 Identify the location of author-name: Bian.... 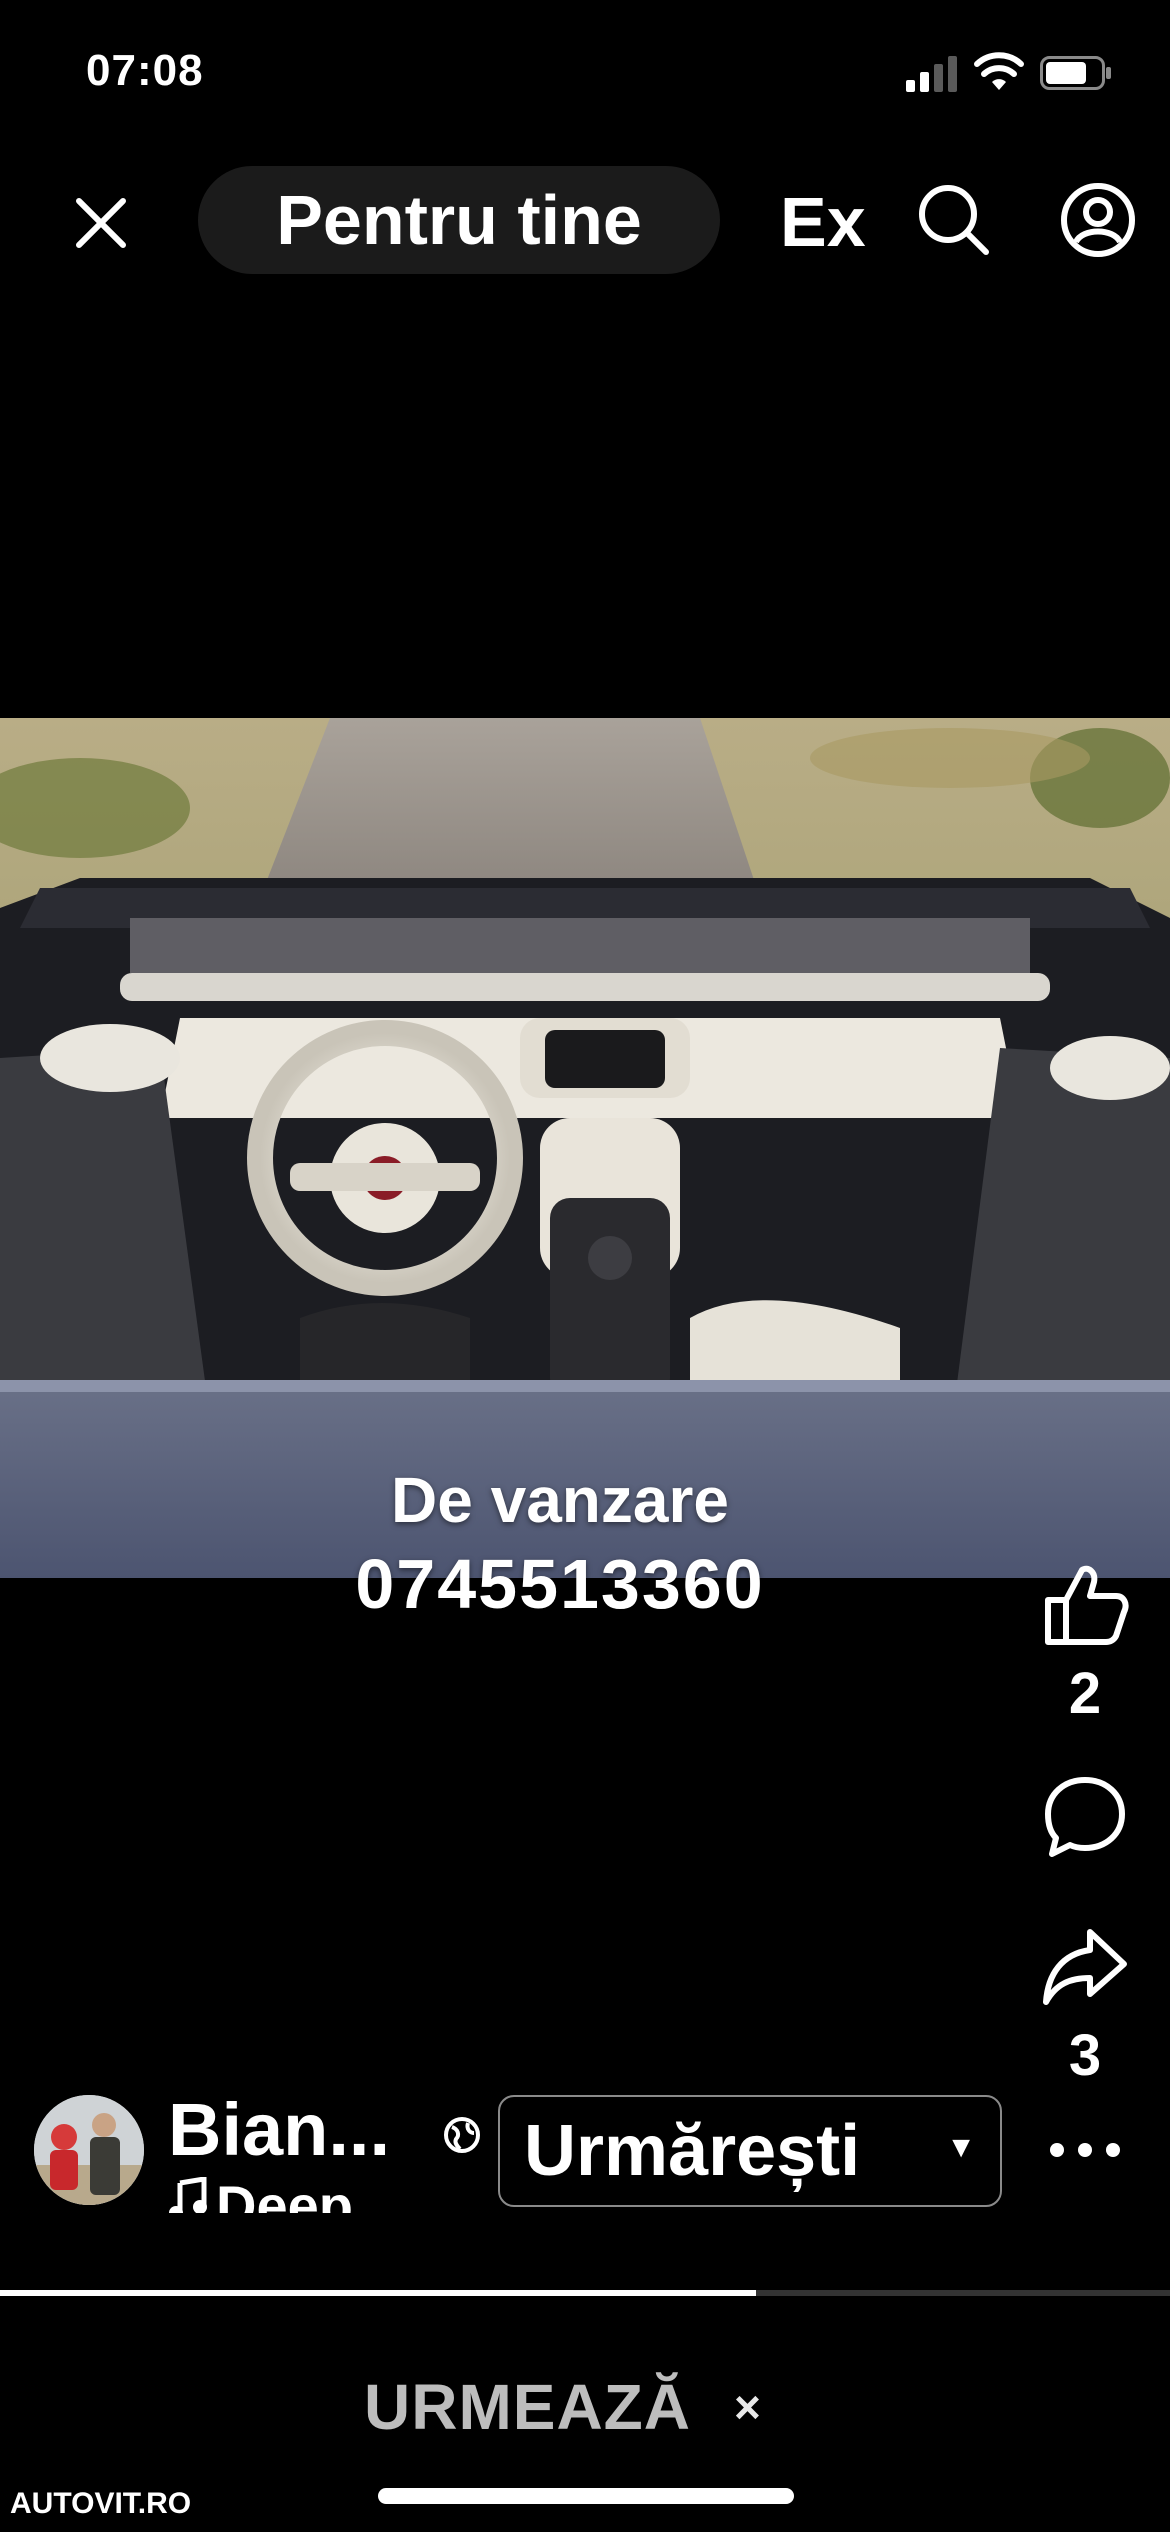
(279, 2129).